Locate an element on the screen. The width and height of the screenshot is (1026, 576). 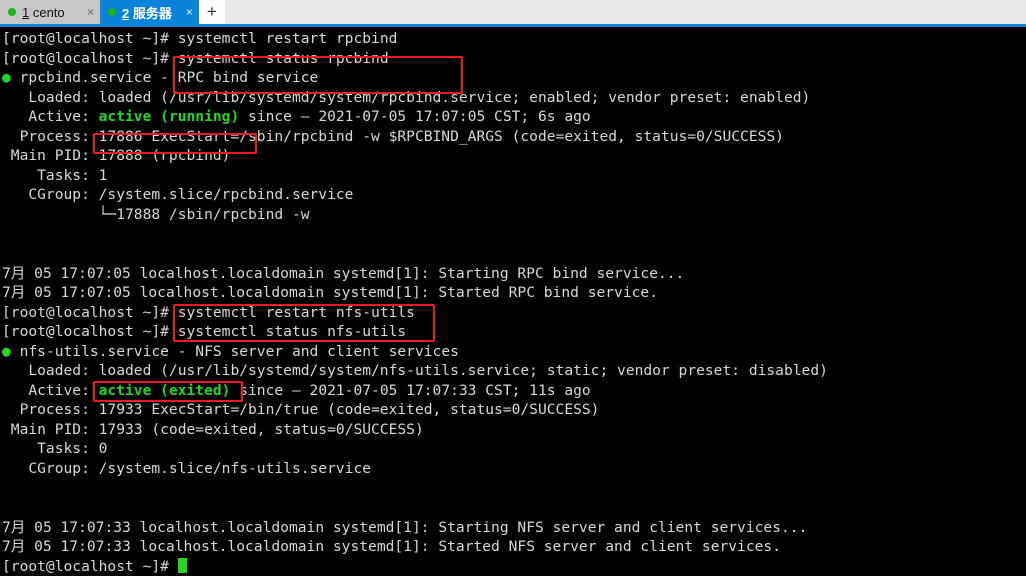
terminal-line: Tasks: 0 is located at coordinates (55, 449).